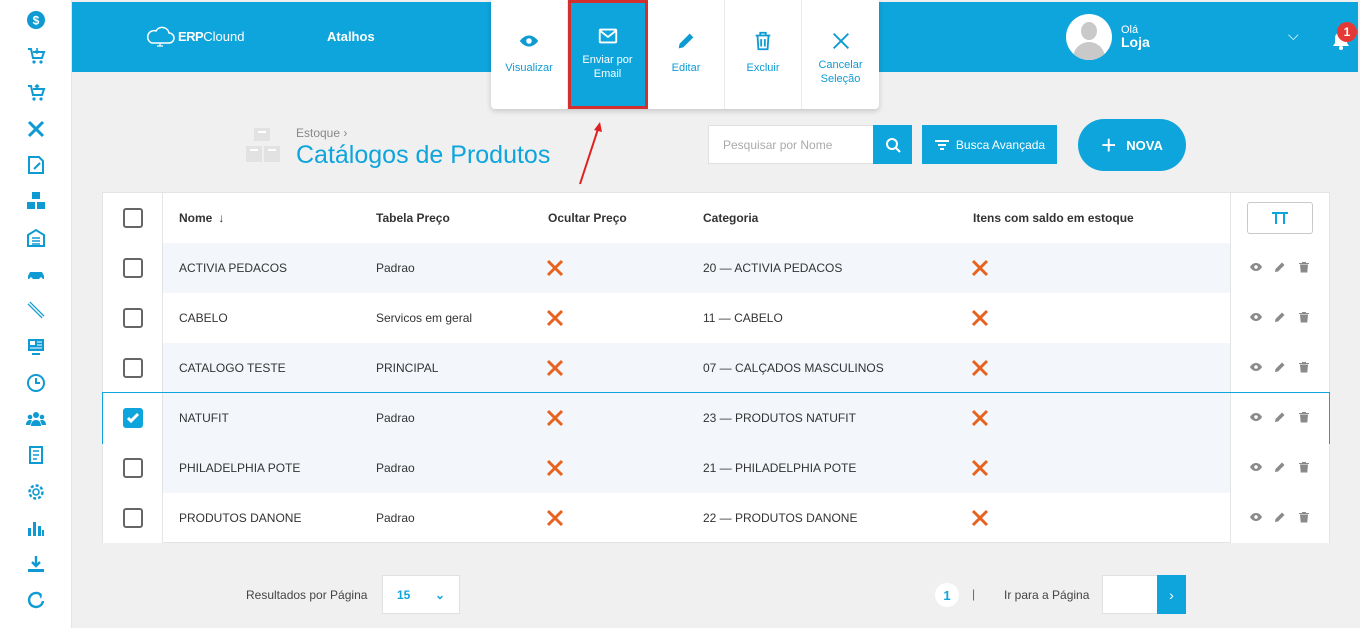  What do you see at coordinates (36, 238) in the screenshot?
I see `warehouse-icon` at bounding box center [36, 238].